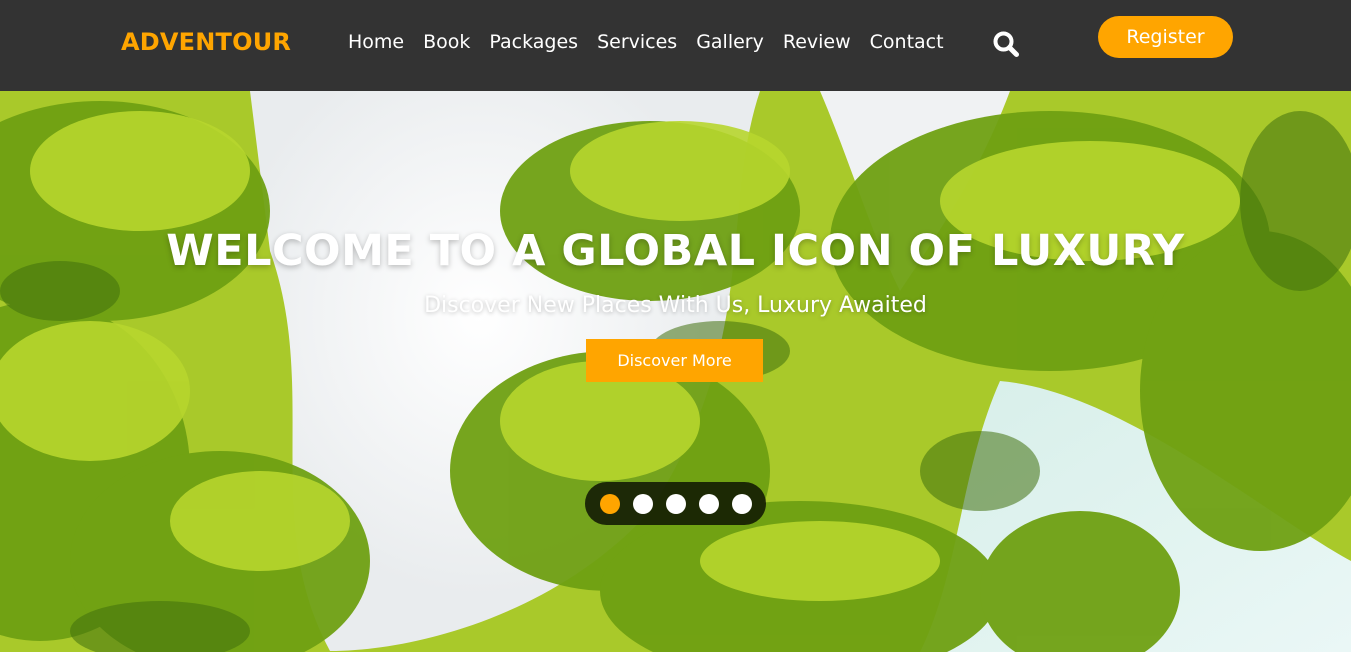 This screenshot has height=652, width=1351. What do you see at coordinates (817, 42) in the screenshot?
I see `nav-link-review: Review` at bounding box center [817, 42].